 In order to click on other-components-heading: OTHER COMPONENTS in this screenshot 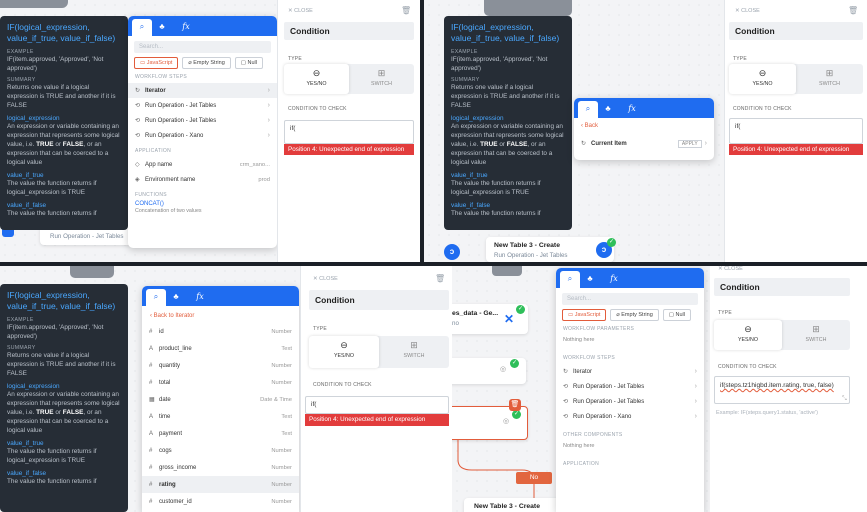, I will do `click(593, 435)`.